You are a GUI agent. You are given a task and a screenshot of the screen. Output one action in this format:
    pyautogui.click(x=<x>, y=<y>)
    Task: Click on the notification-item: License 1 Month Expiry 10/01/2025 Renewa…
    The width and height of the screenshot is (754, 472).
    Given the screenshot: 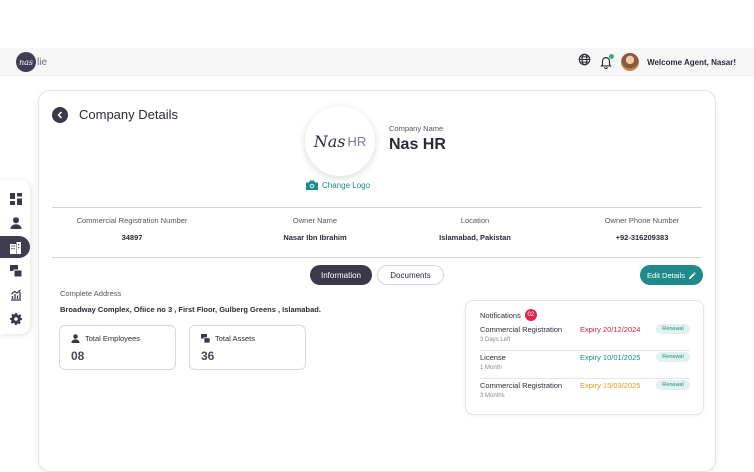 What is the action you would take?
    pyautogui.click(x=585, y=365)
    